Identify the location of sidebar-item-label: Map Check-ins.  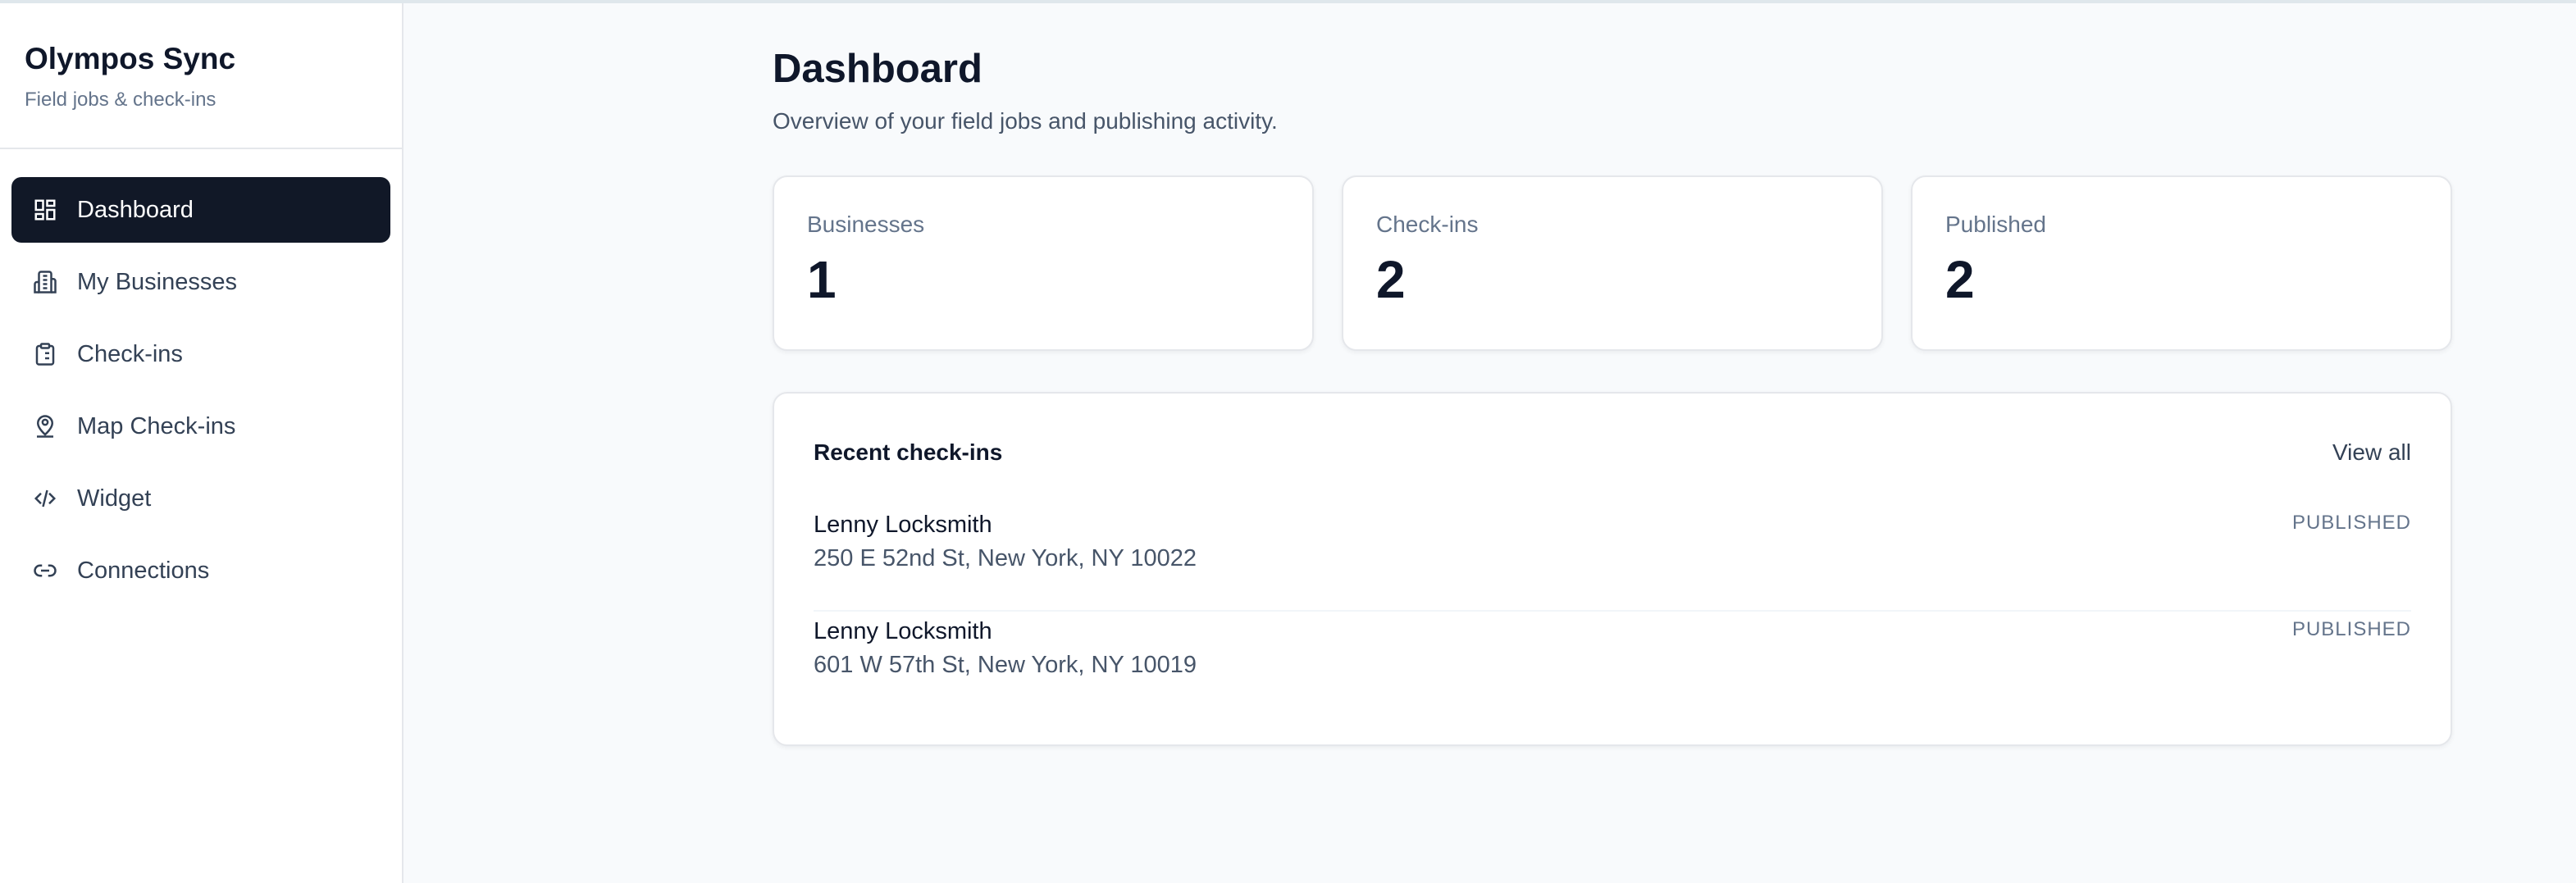
(156, 425).